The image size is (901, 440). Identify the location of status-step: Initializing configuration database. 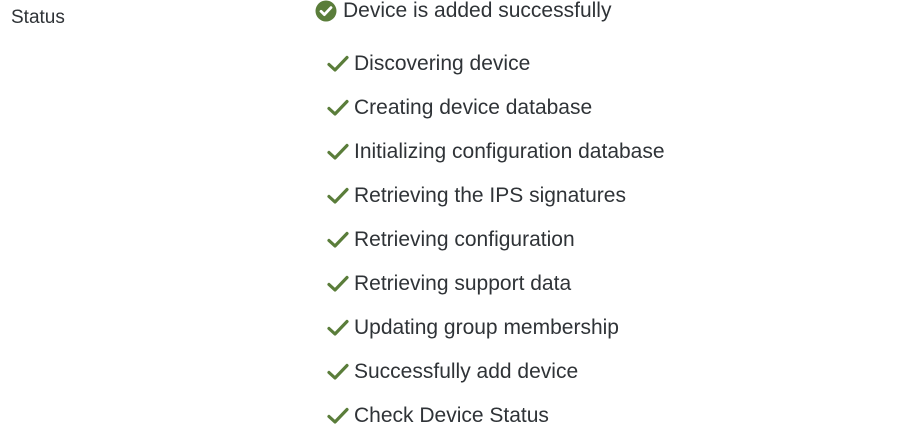
(496, 152).